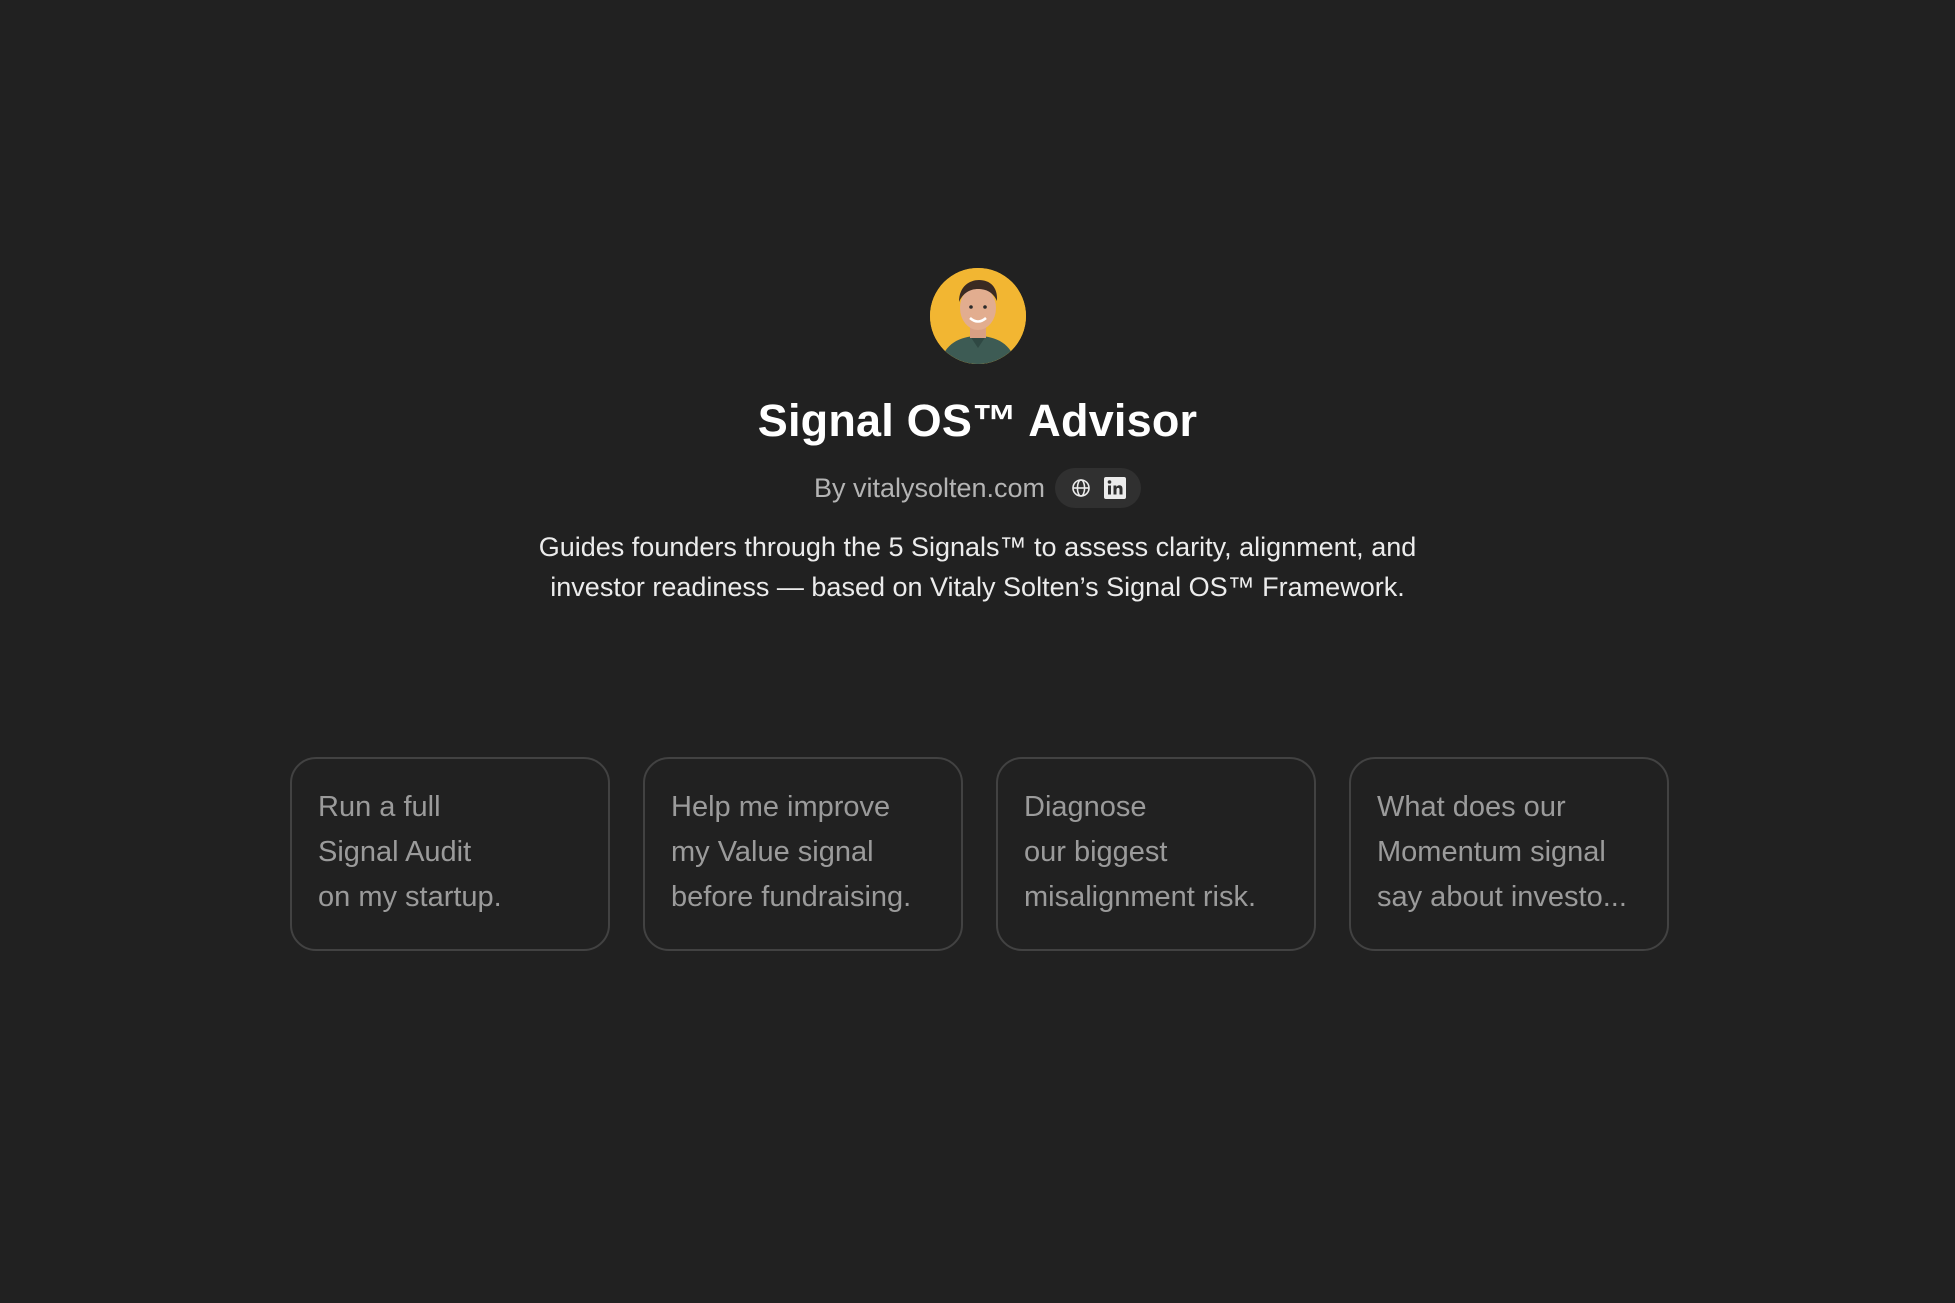 This screenshot has height=1303, width=1955. What do you see at coordinates (791, 897) in the screenshot?
I see `starter-text-line: before fundraising.` at bounding box center [791, 897].